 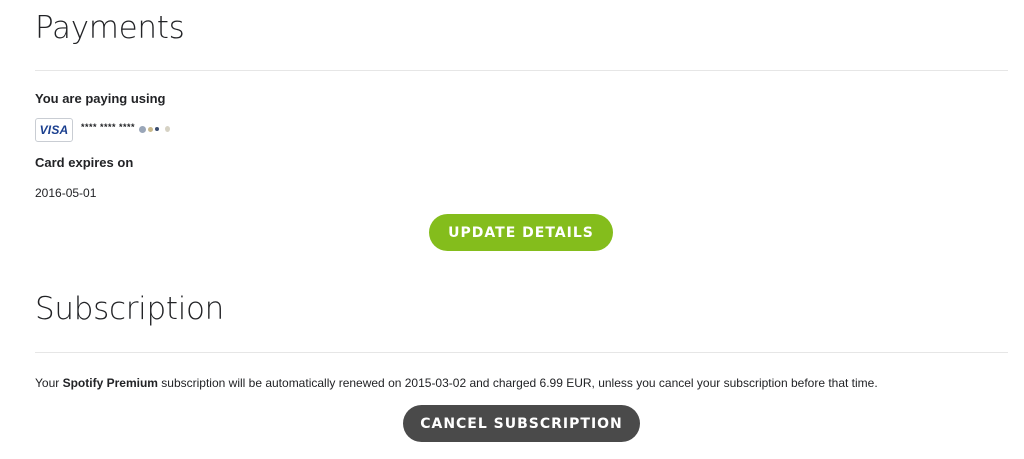 I want to click on subscription-heading: Subscription, so click(x=130, y=309).